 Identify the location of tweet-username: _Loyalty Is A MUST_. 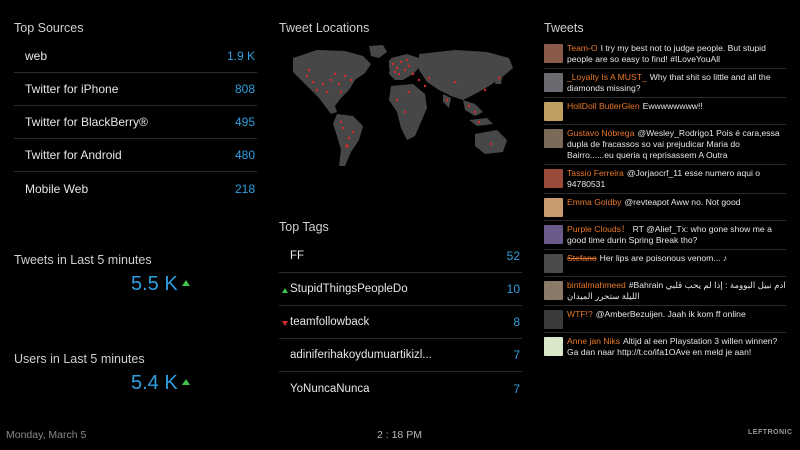
(607, 77).